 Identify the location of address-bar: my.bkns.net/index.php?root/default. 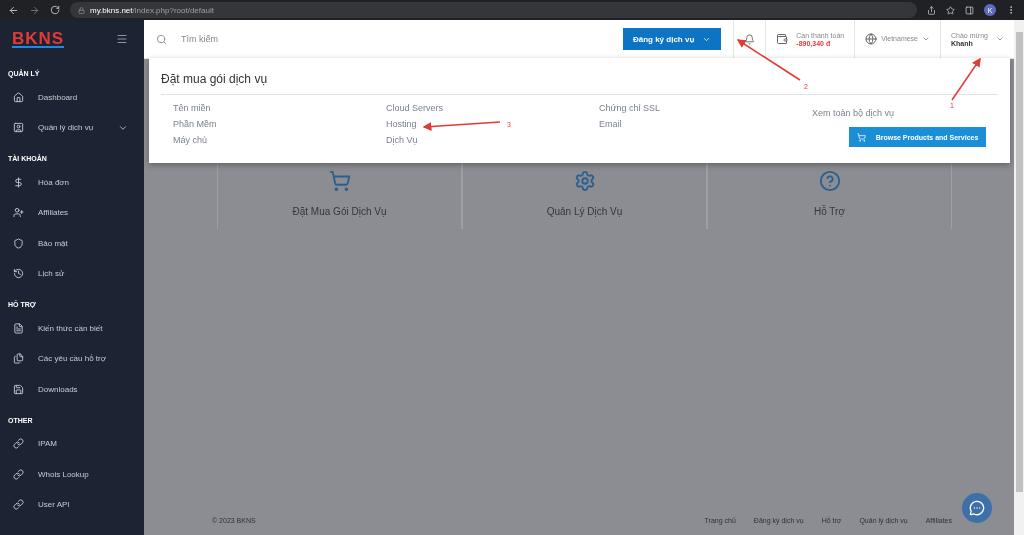
(493, 10).